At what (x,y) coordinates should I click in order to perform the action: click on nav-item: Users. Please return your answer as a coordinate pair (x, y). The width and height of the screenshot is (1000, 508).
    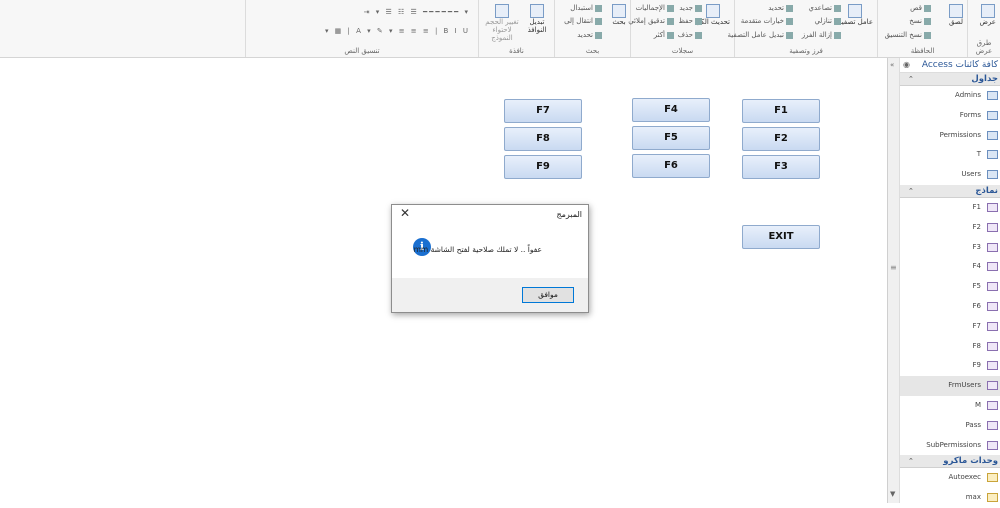
    Looking at the image, I should click on (950, 175).